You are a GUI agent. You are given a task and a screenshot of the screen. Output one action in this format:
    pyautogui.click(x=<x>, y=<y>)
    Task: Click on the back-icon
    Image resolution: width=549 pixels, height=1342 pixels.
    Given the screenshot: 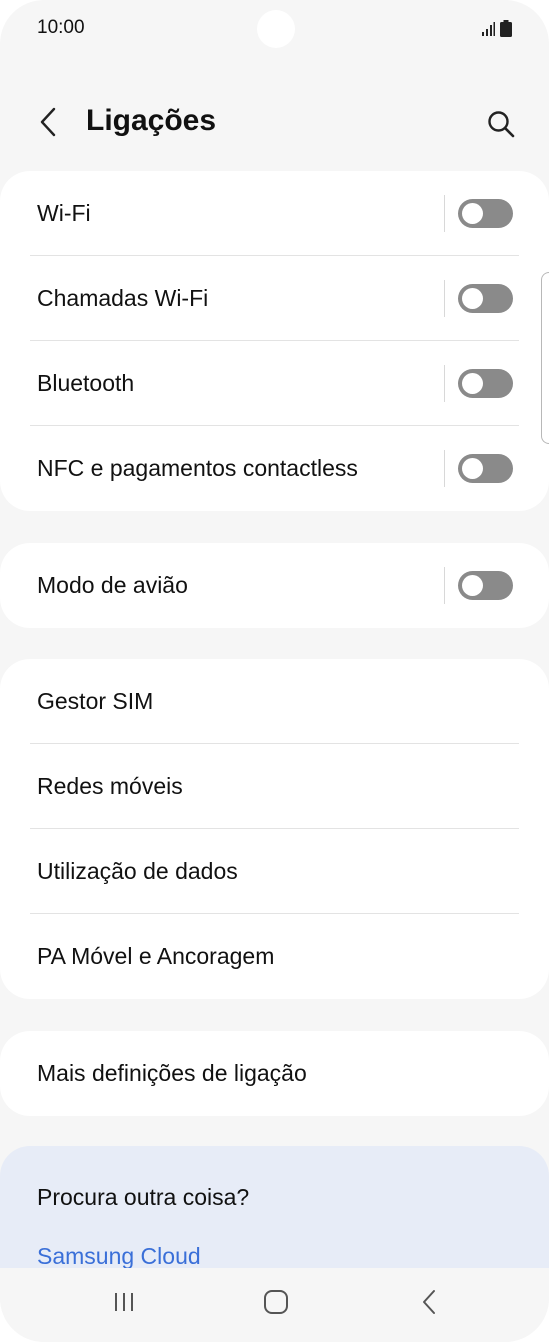 What is the action you would take?
    pyautogui.click(x=429, y=1302)
    